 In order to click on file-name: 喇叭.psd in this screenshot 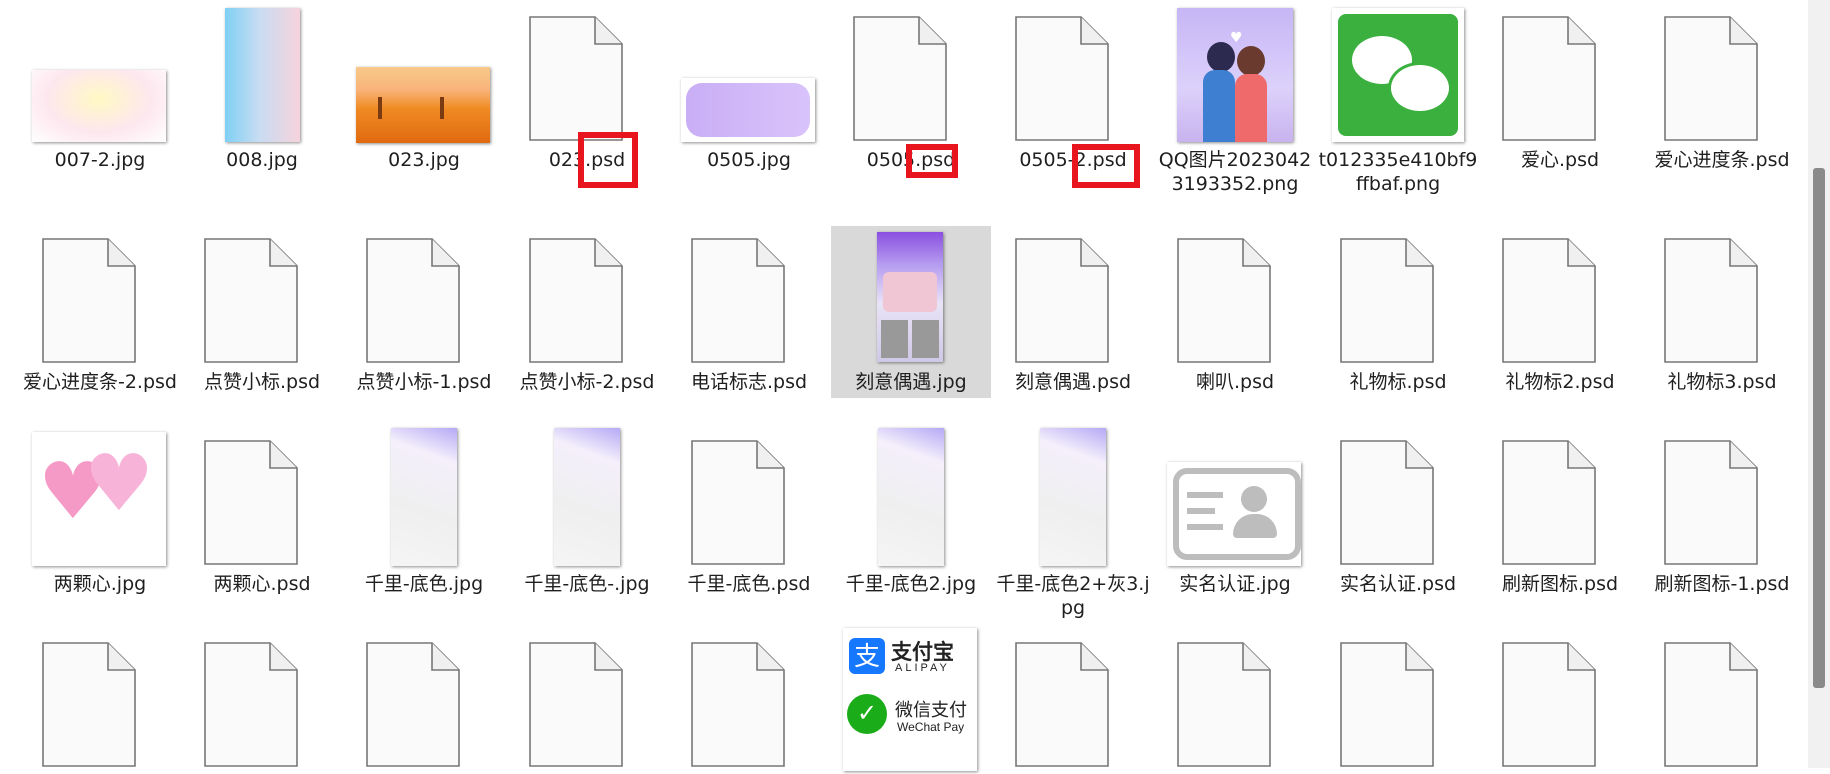, I will do `click(1235, 382)`.